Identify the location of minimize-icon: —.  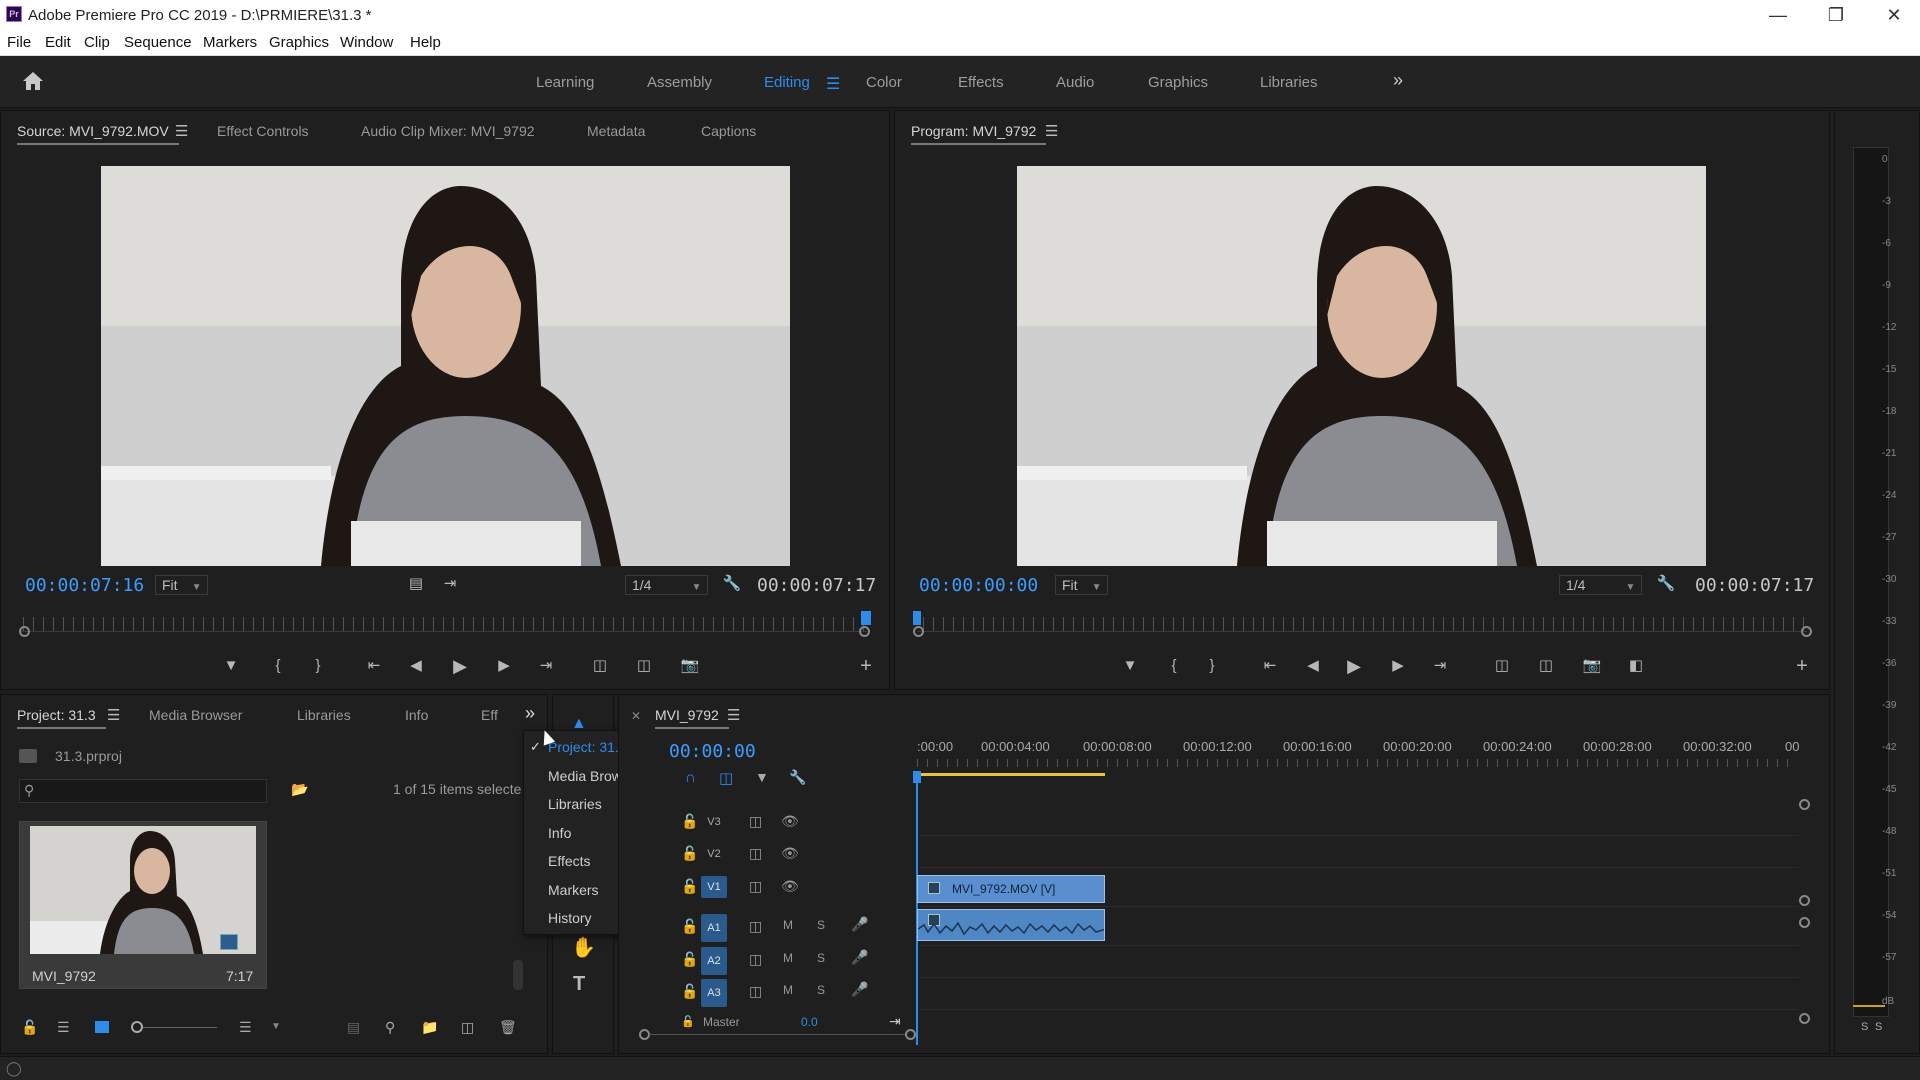
(1778, 15).